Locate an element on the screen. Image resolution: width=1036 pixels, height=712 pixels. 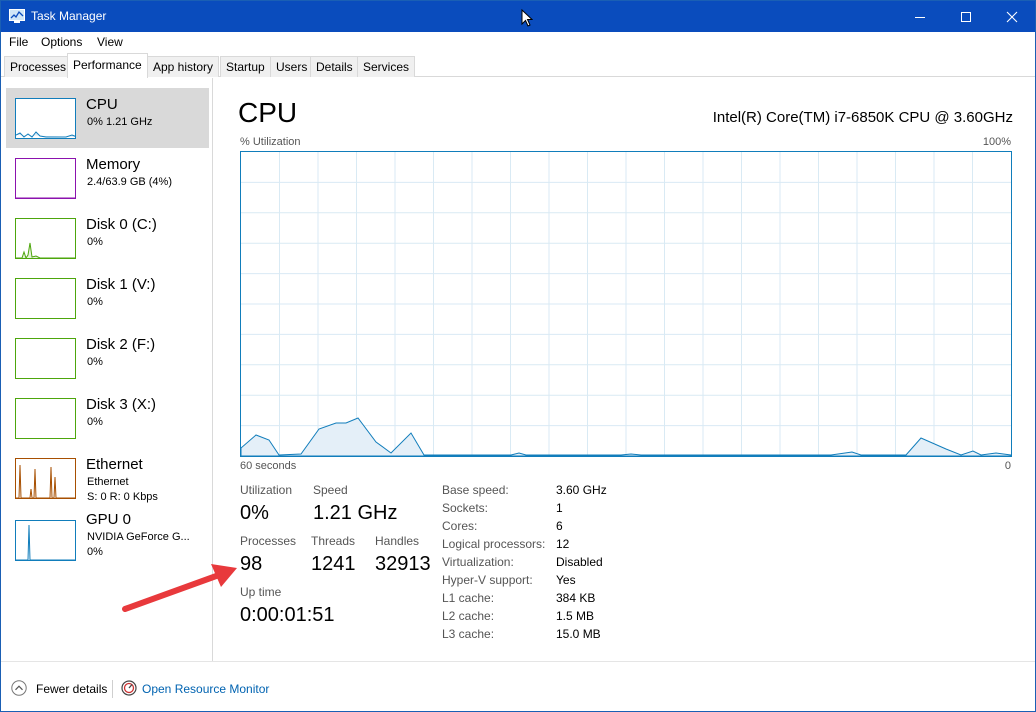
gpu-0-thumbnail-graph is located at coordinates (45, 540).